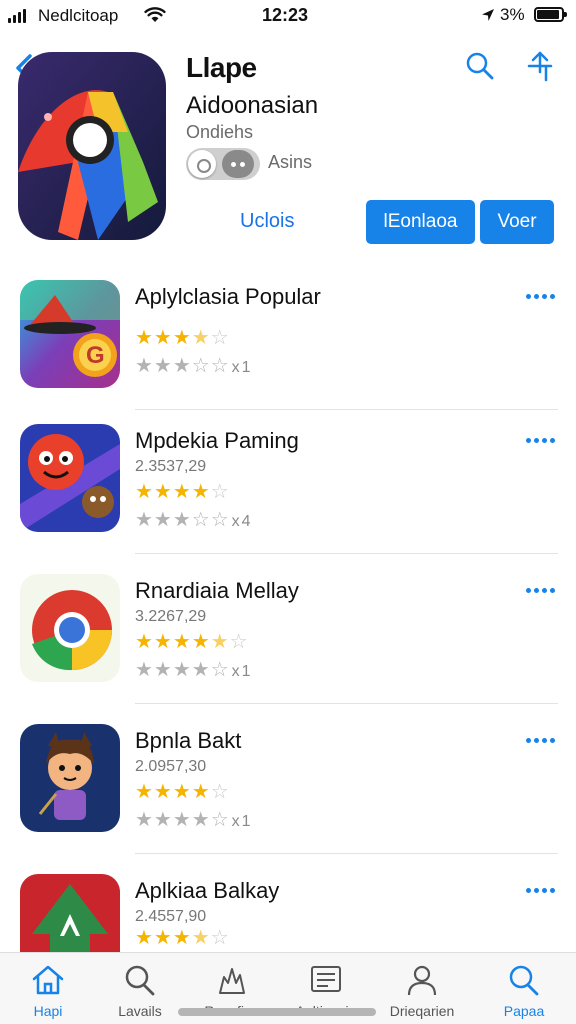  I want to click on person-icon, so click(422, 980).